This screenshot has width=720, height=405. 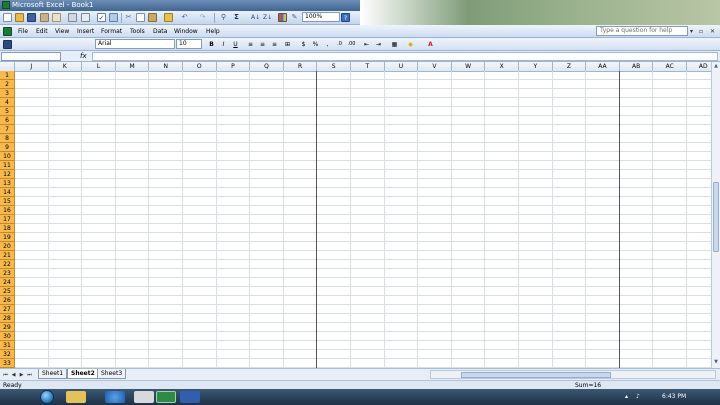 I want to click on row-header: 2, so click(x=7, y=84).